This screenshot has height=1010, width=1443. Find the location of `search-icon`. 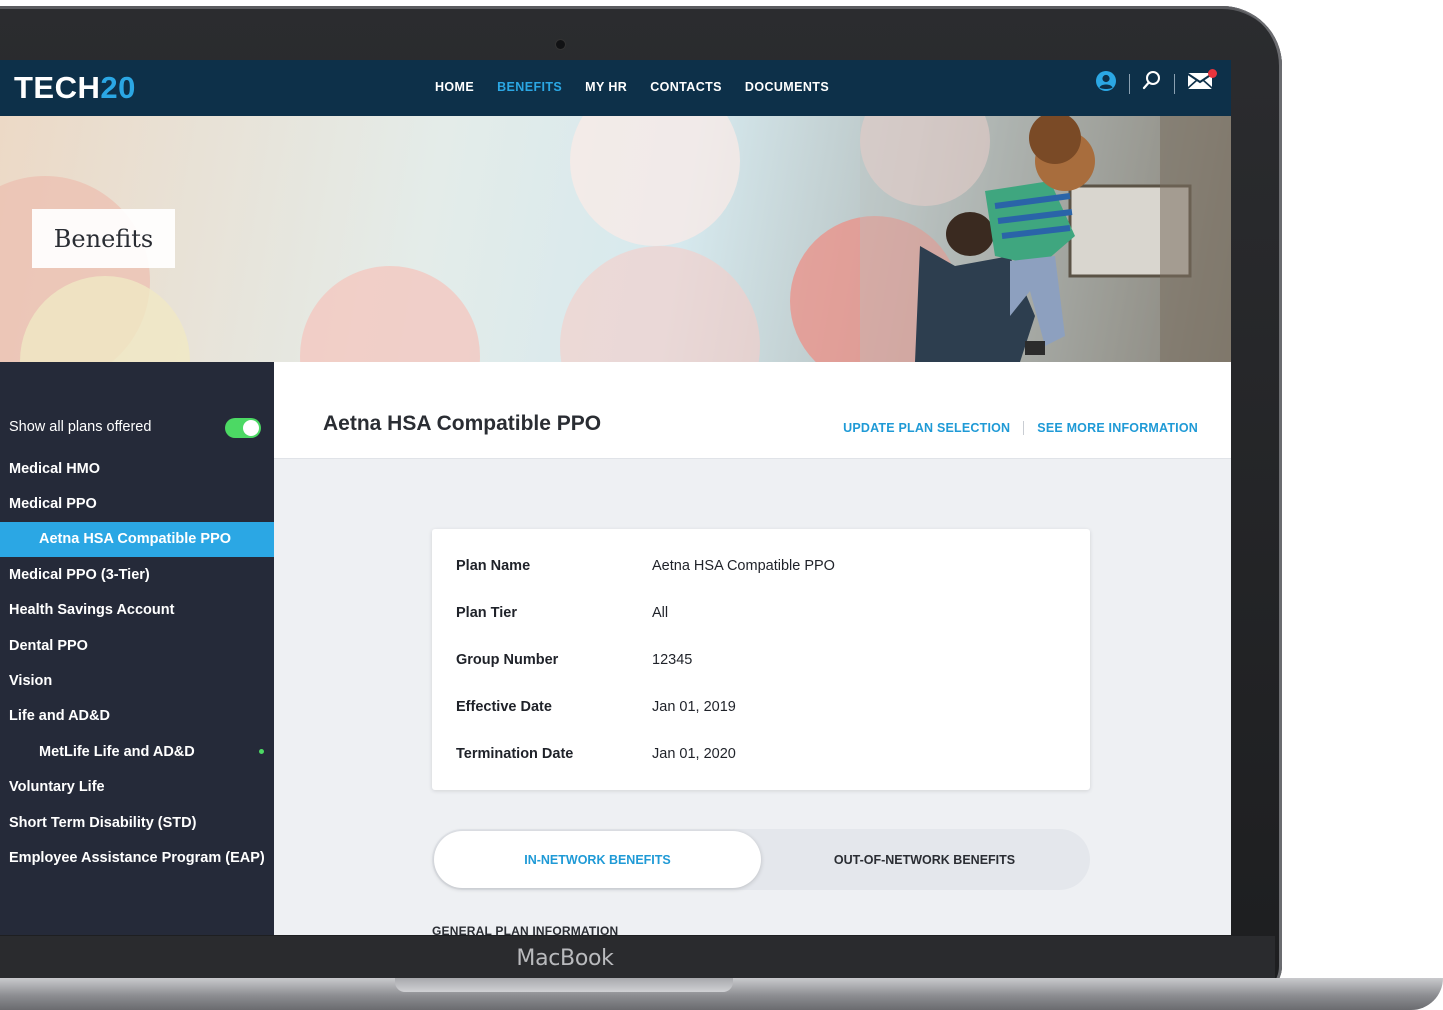

search-icon is located at coordinates (1152, 83).